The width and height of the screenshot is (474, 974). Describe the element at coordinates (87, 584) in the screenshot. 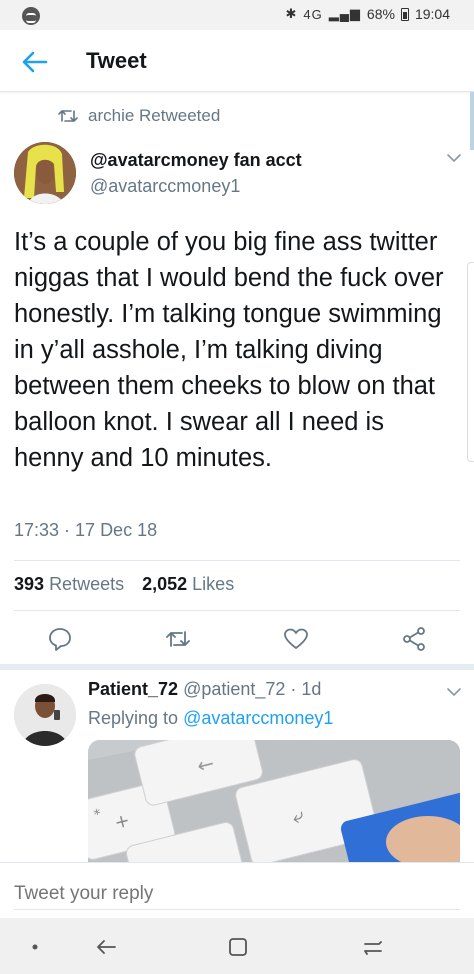

I see `retweets-label: Retweets` at that location.